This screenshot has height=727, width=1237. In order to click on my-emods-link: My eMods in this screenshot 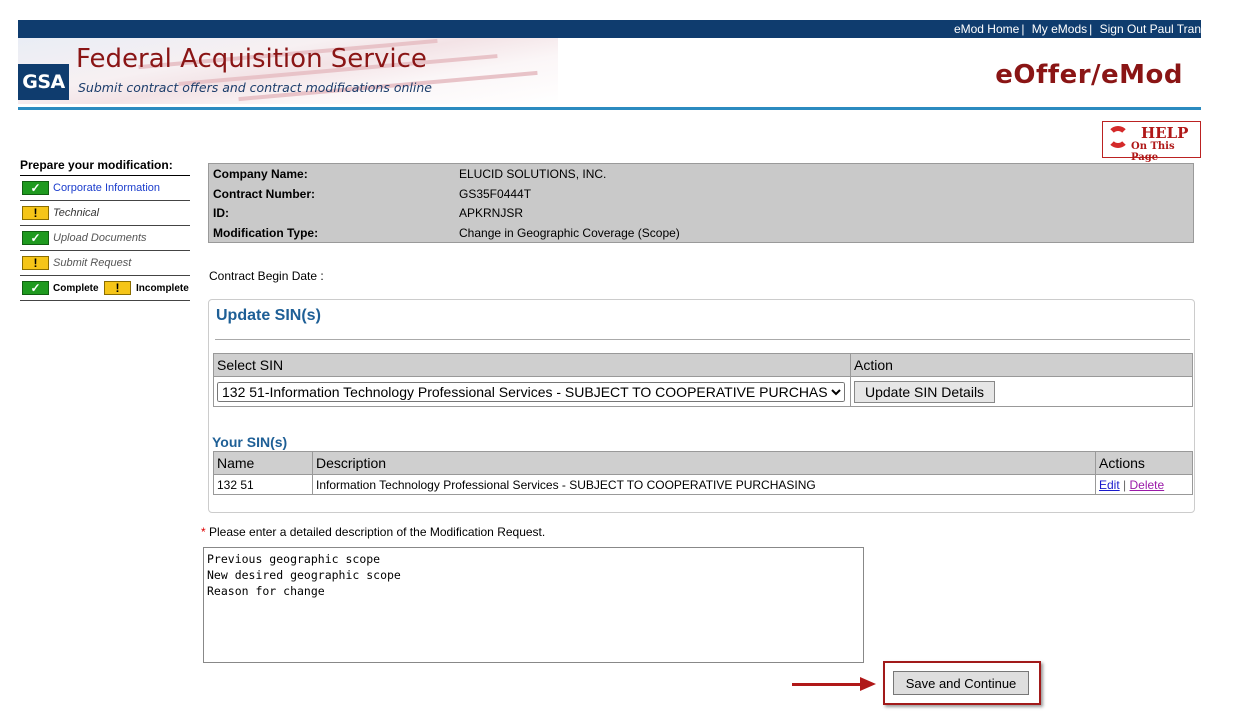, I will do `click(1059, 29)`.